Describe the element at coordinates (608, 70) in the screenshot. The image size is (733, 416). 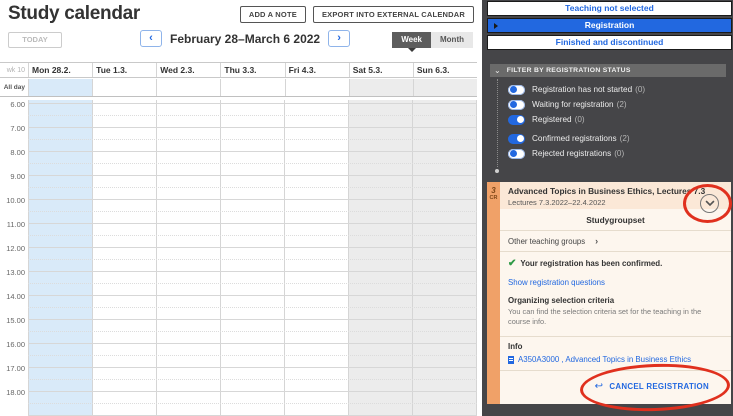
I see `filter-header: ⌄ FILTER BY REGISTRATION STATUS` at that location.